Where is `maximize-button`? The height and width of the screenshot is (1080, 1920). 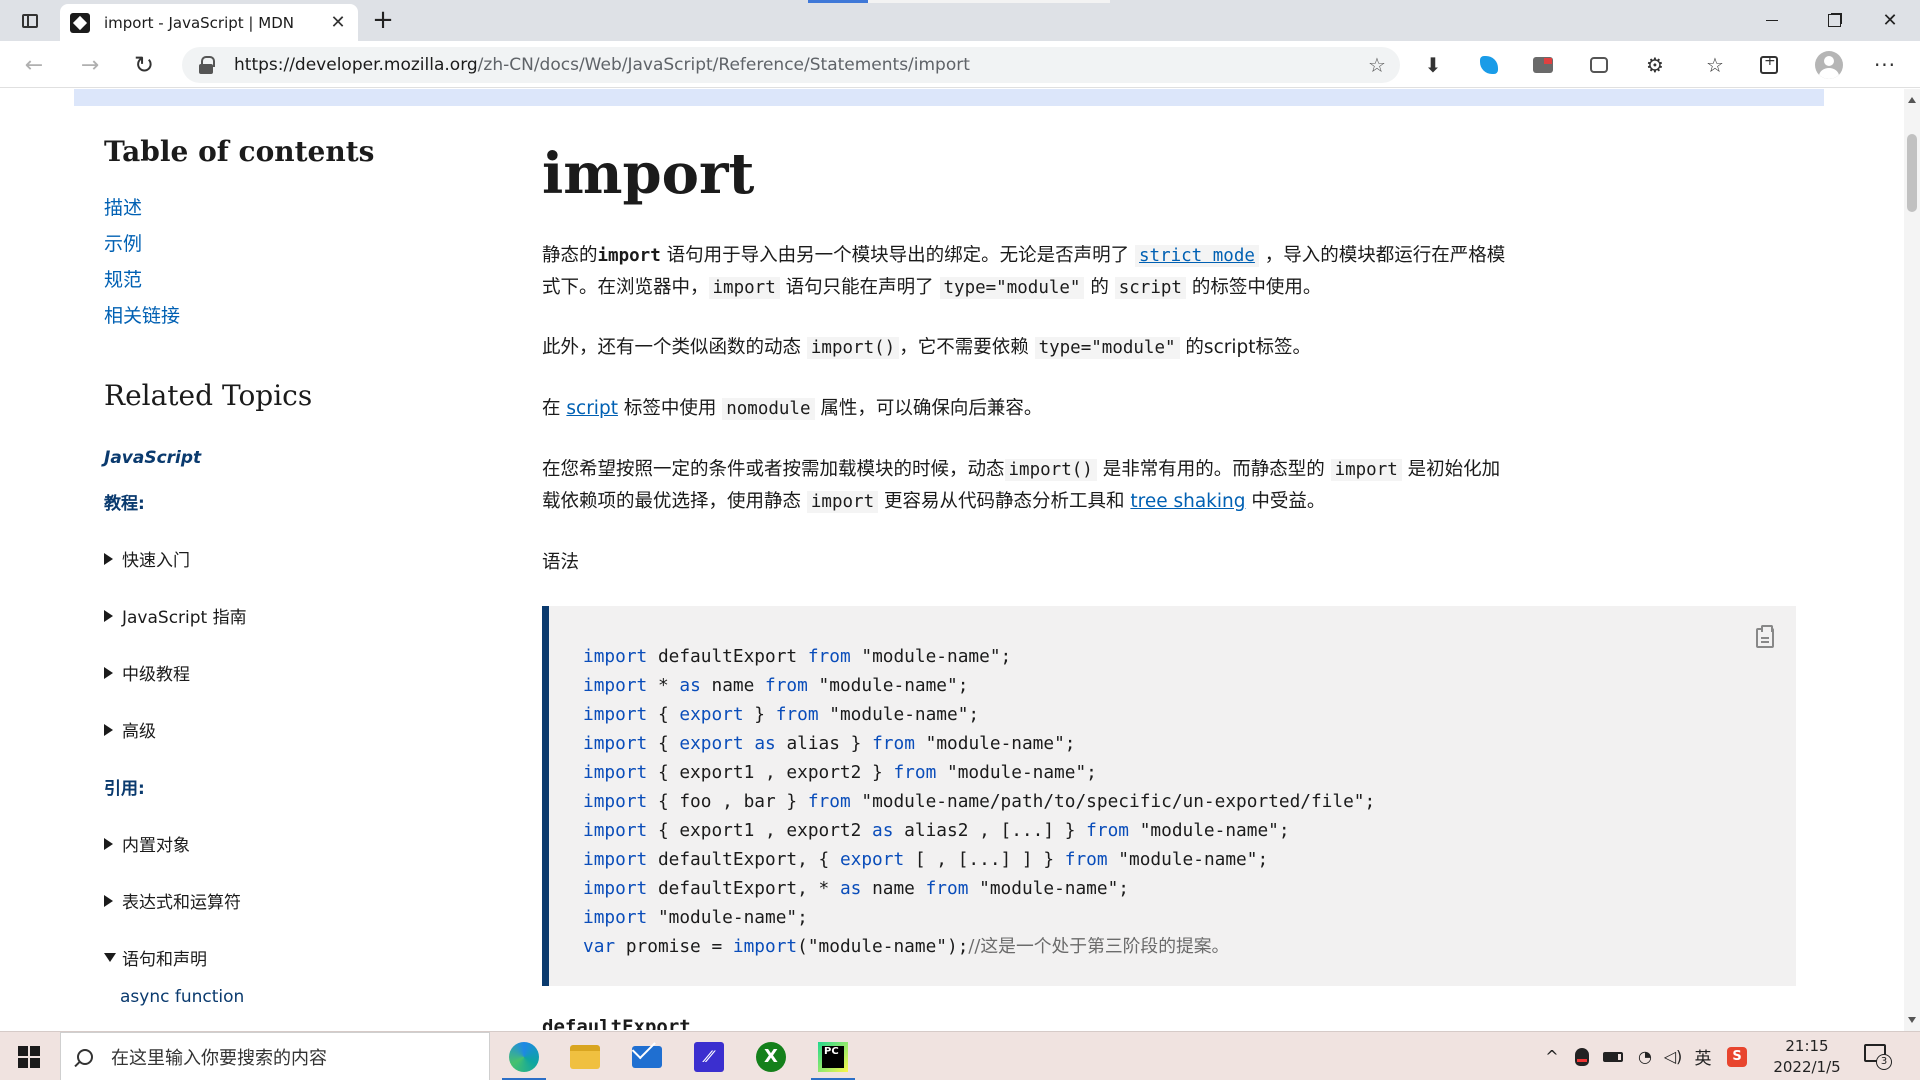
maximize-button is located at coordinates (1834, 20).